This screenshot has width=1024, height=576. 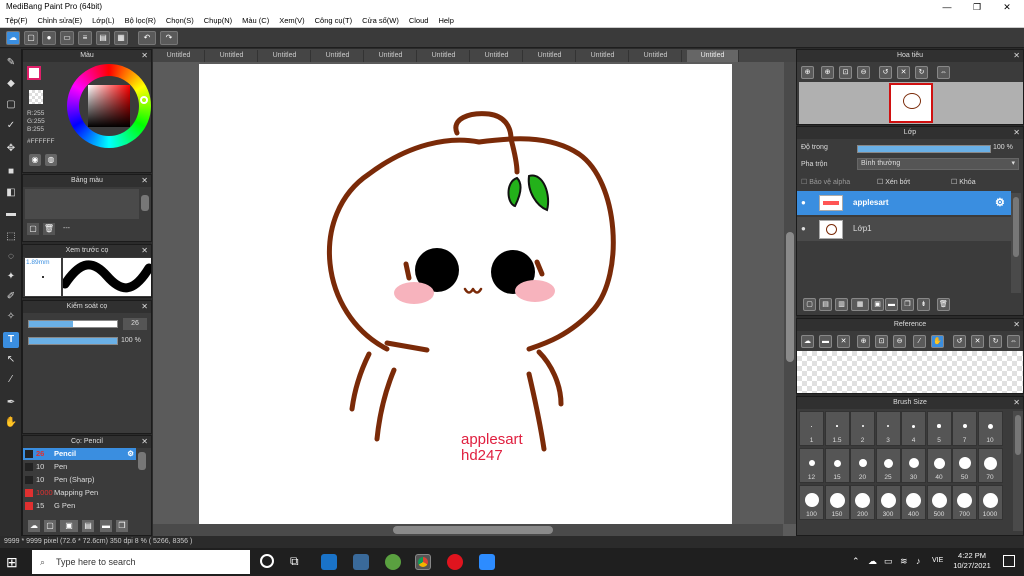 I want to click on brush-size-slider, so click(x=73, y=324).